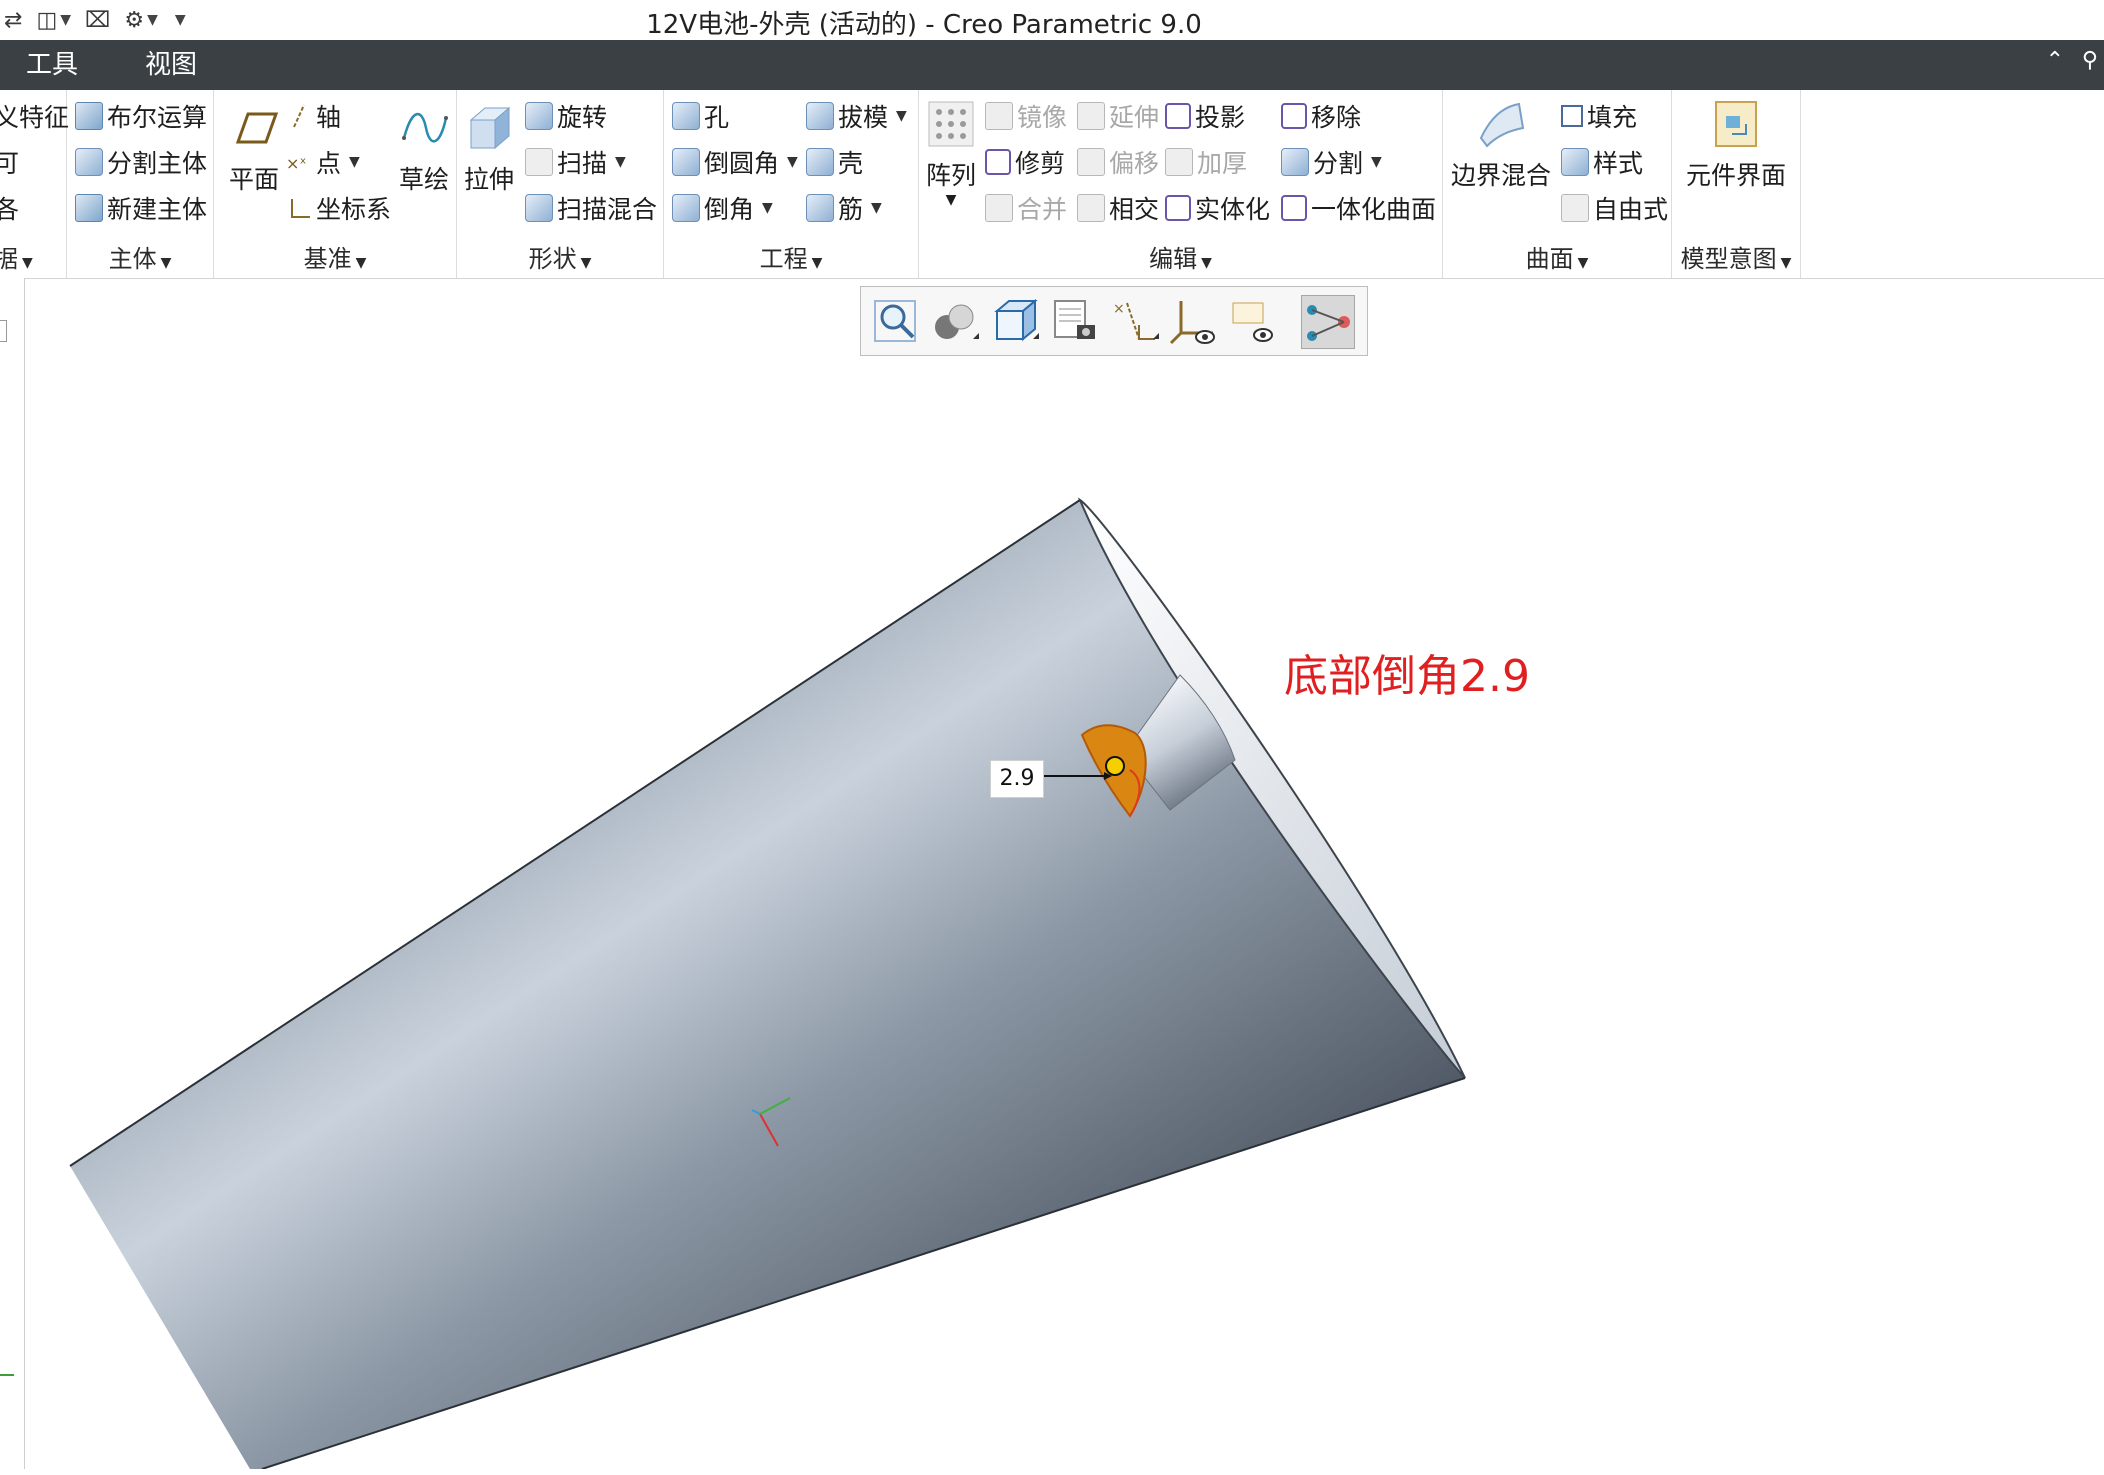 The width and height of the screenshot is (2104, 1475). I want to click on group-label-surfaces: 曲面 ▼, so click(1557, 256).